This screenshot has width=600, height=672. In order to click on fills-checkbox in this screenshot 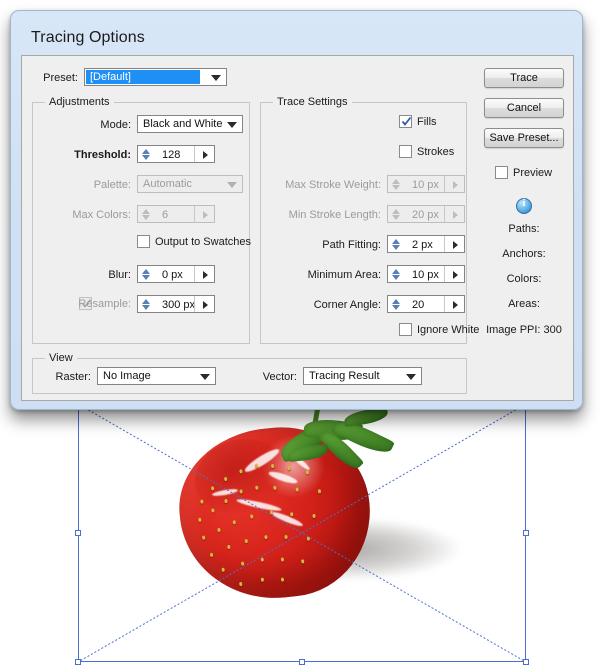, I will do `click(405, 121)`.